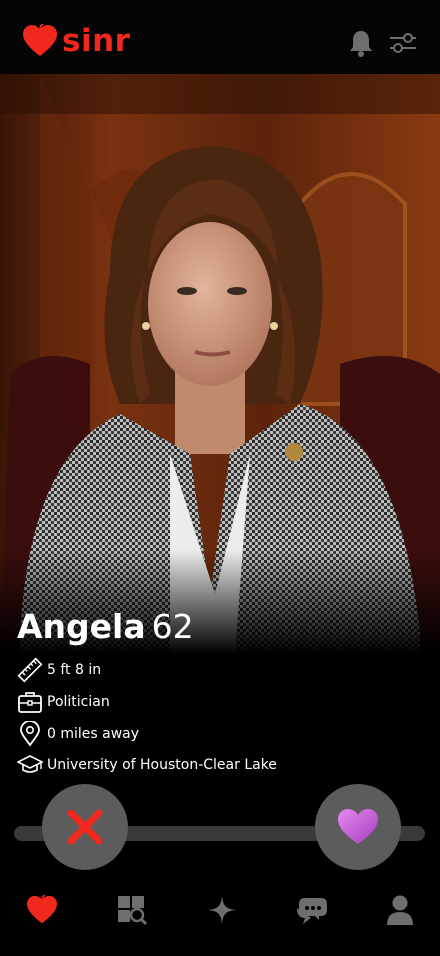  Describe the element at coordinates (403, 43) in the screenshot. I see `sliders-icon` at that location.